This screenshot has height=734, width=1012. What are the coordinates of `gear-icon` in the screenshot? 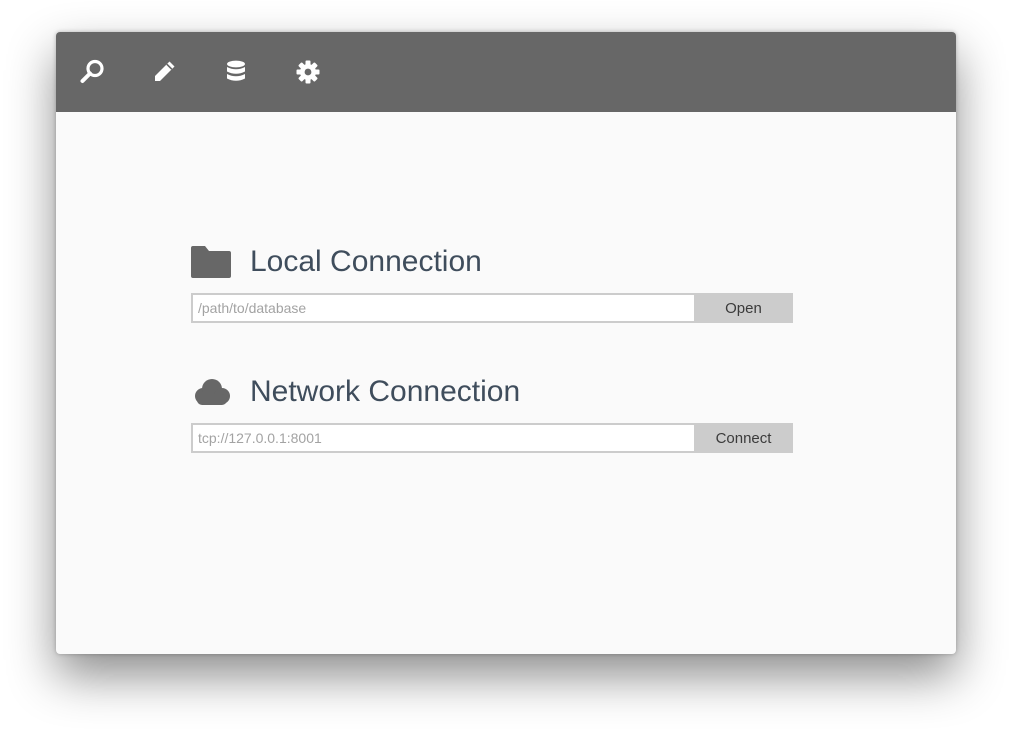 It's located at (308, 72).